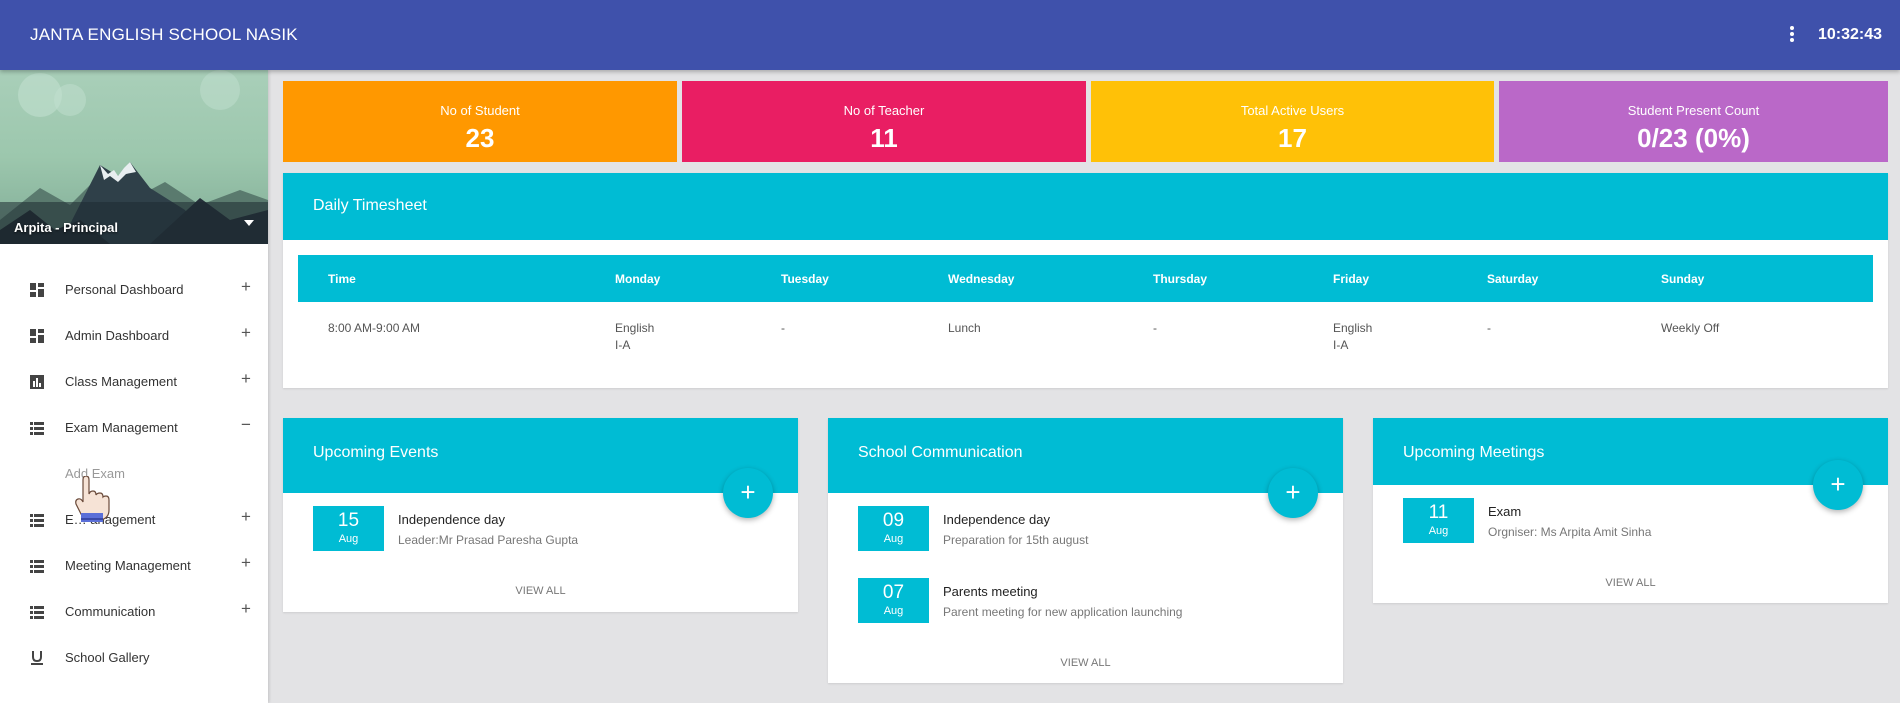 This screenshot has height=703, width=1900. I want to click on panel-title: School Communication, so click(940, 452).